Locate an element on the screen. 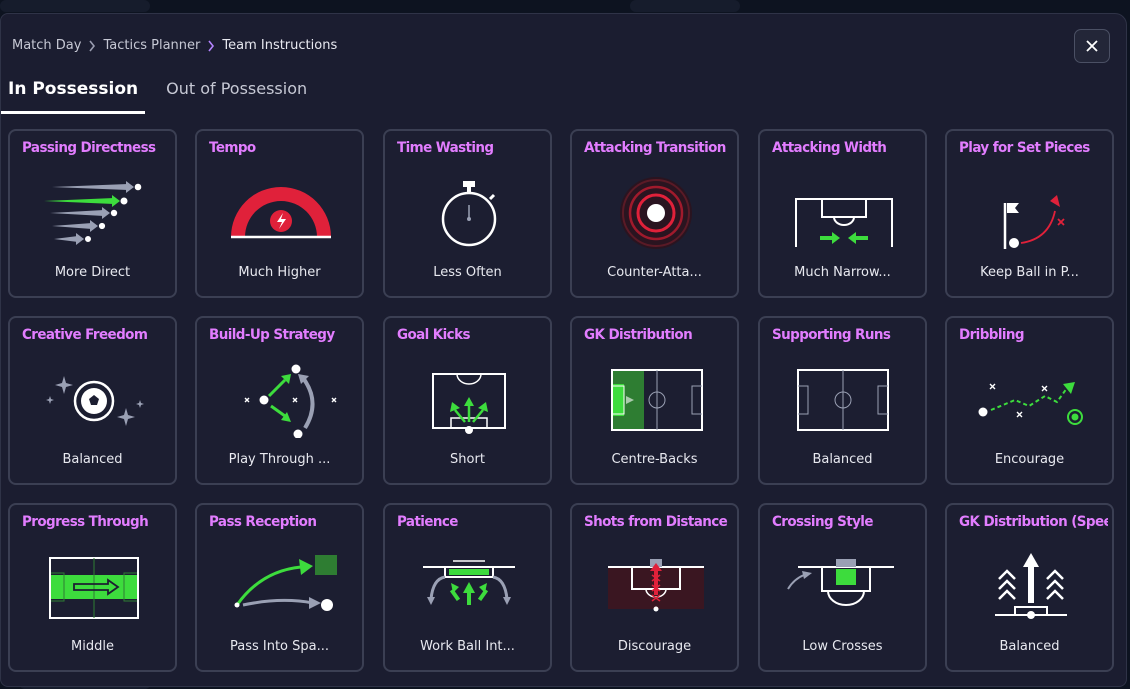 Image resolution: width=1130 pixels, height=689 pixels. card-value: Centre-Backs is located at coordinates (654, 459).